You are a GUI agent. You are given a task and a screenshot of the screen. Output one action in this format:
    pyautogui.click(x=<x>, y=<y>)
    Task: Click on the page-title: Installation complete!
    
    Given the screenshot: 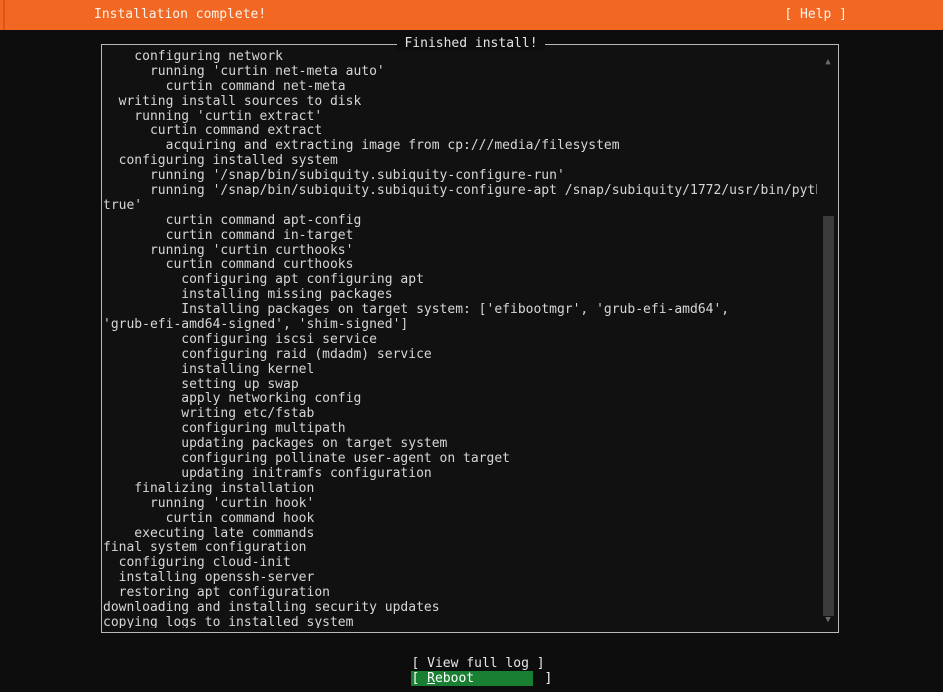 What is the action you would take?
    pyautogui.click(x=180, y=14)
    